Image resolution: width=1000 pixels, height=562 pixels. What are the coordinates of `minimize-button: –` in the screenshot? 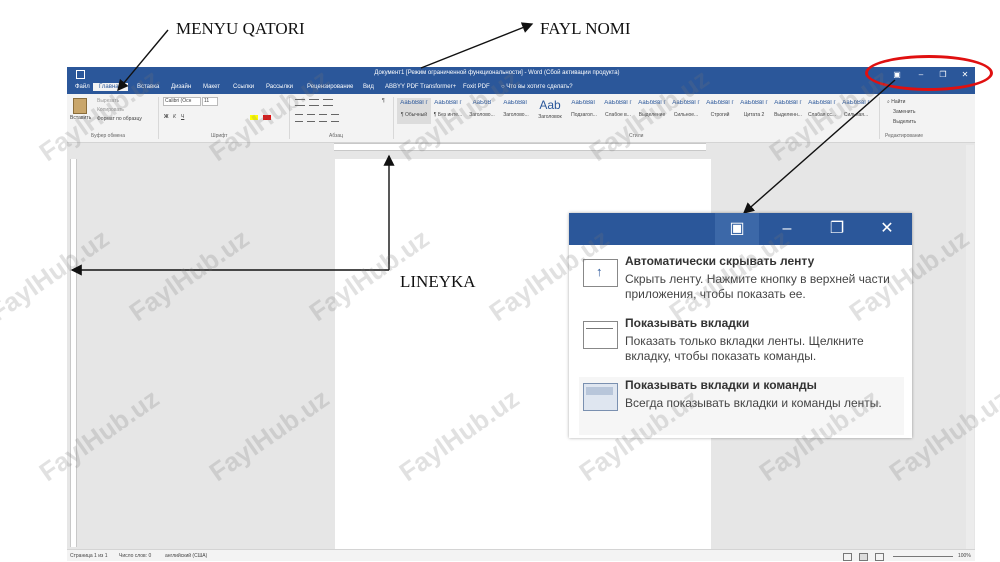 It's located at (787, 229).